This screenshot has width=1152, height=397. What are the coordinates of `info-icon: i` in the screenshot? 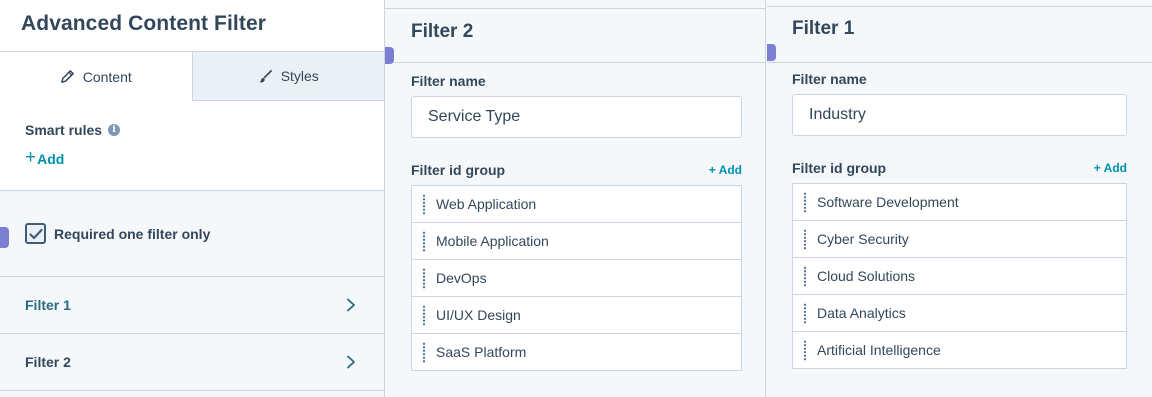 It's located at (114, 130).